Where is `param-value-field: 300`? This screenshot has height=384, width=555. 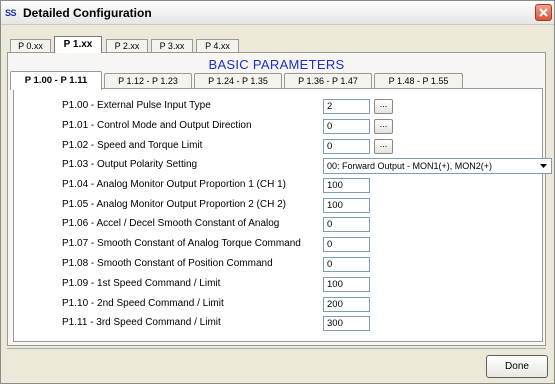 param-value-field: 300 is located at coordinates (346, 323).